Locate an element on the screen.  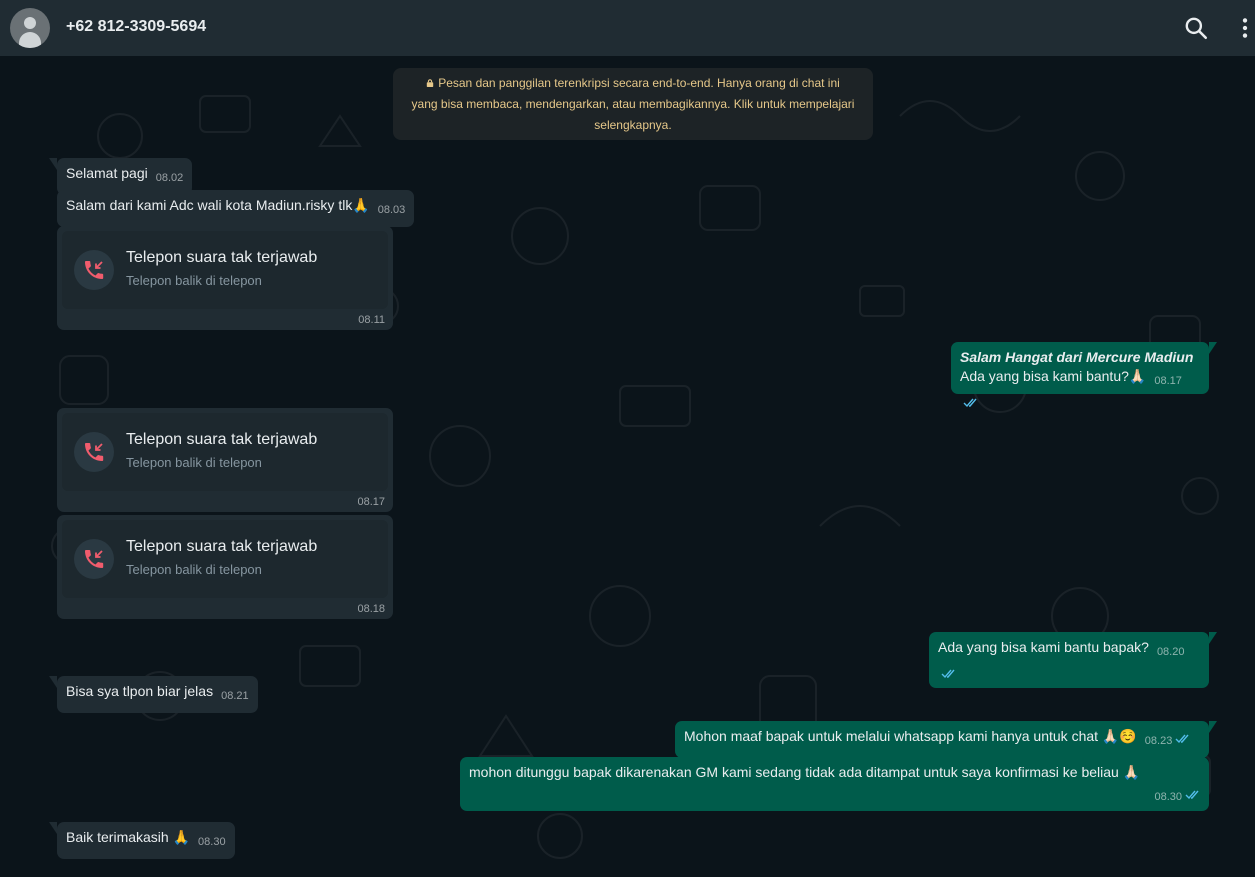
notice-line-3: selengkapnya. is located at coordinates (633, 125).